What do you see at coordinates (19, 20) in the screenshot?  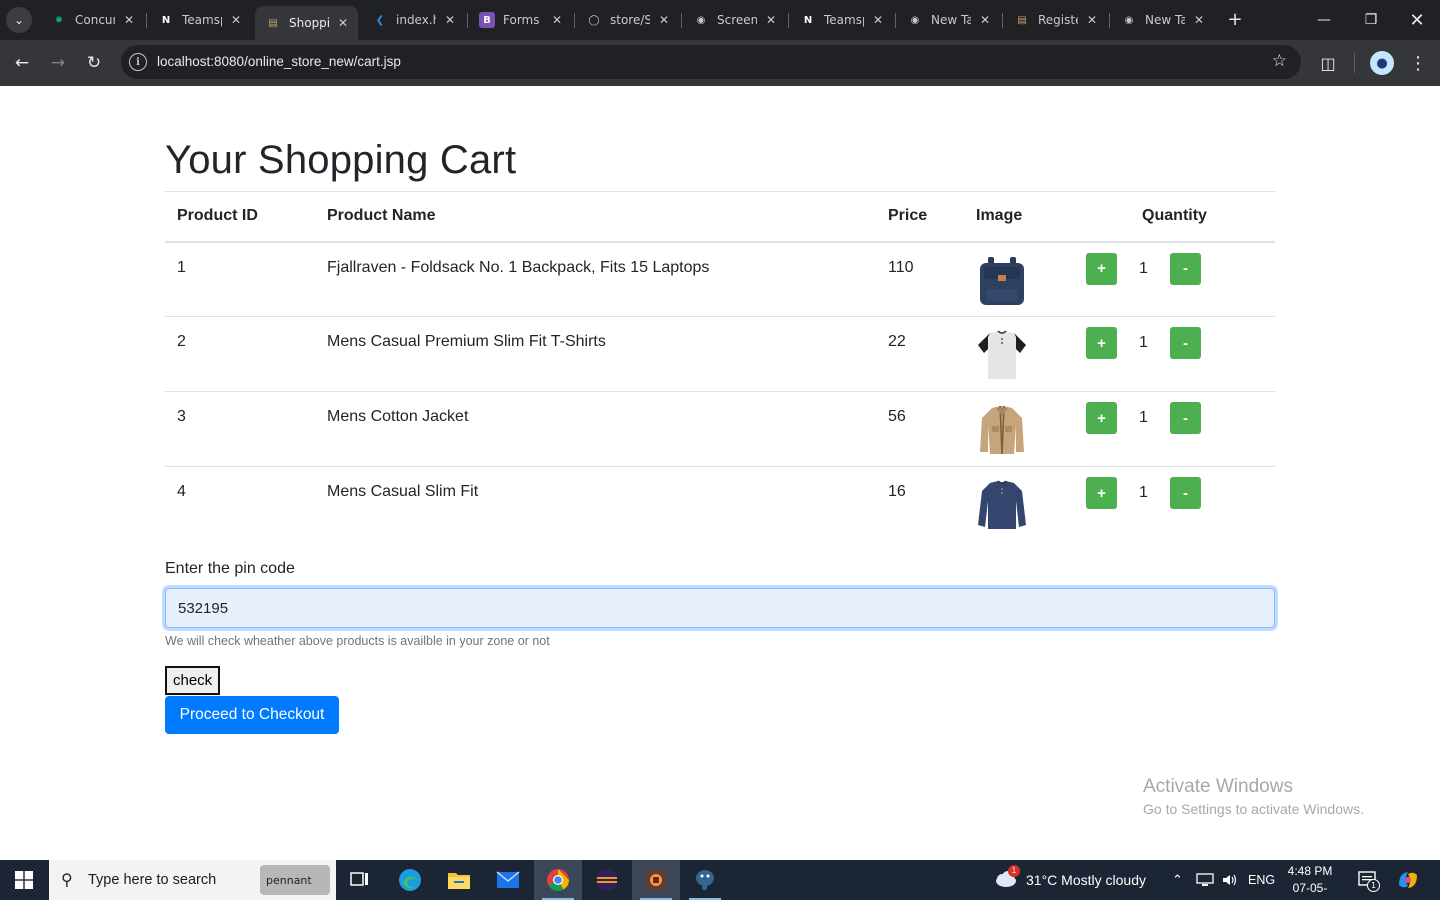 I see `tab-search-chevron-icon: ⌄` at bounding box center [19, 20].